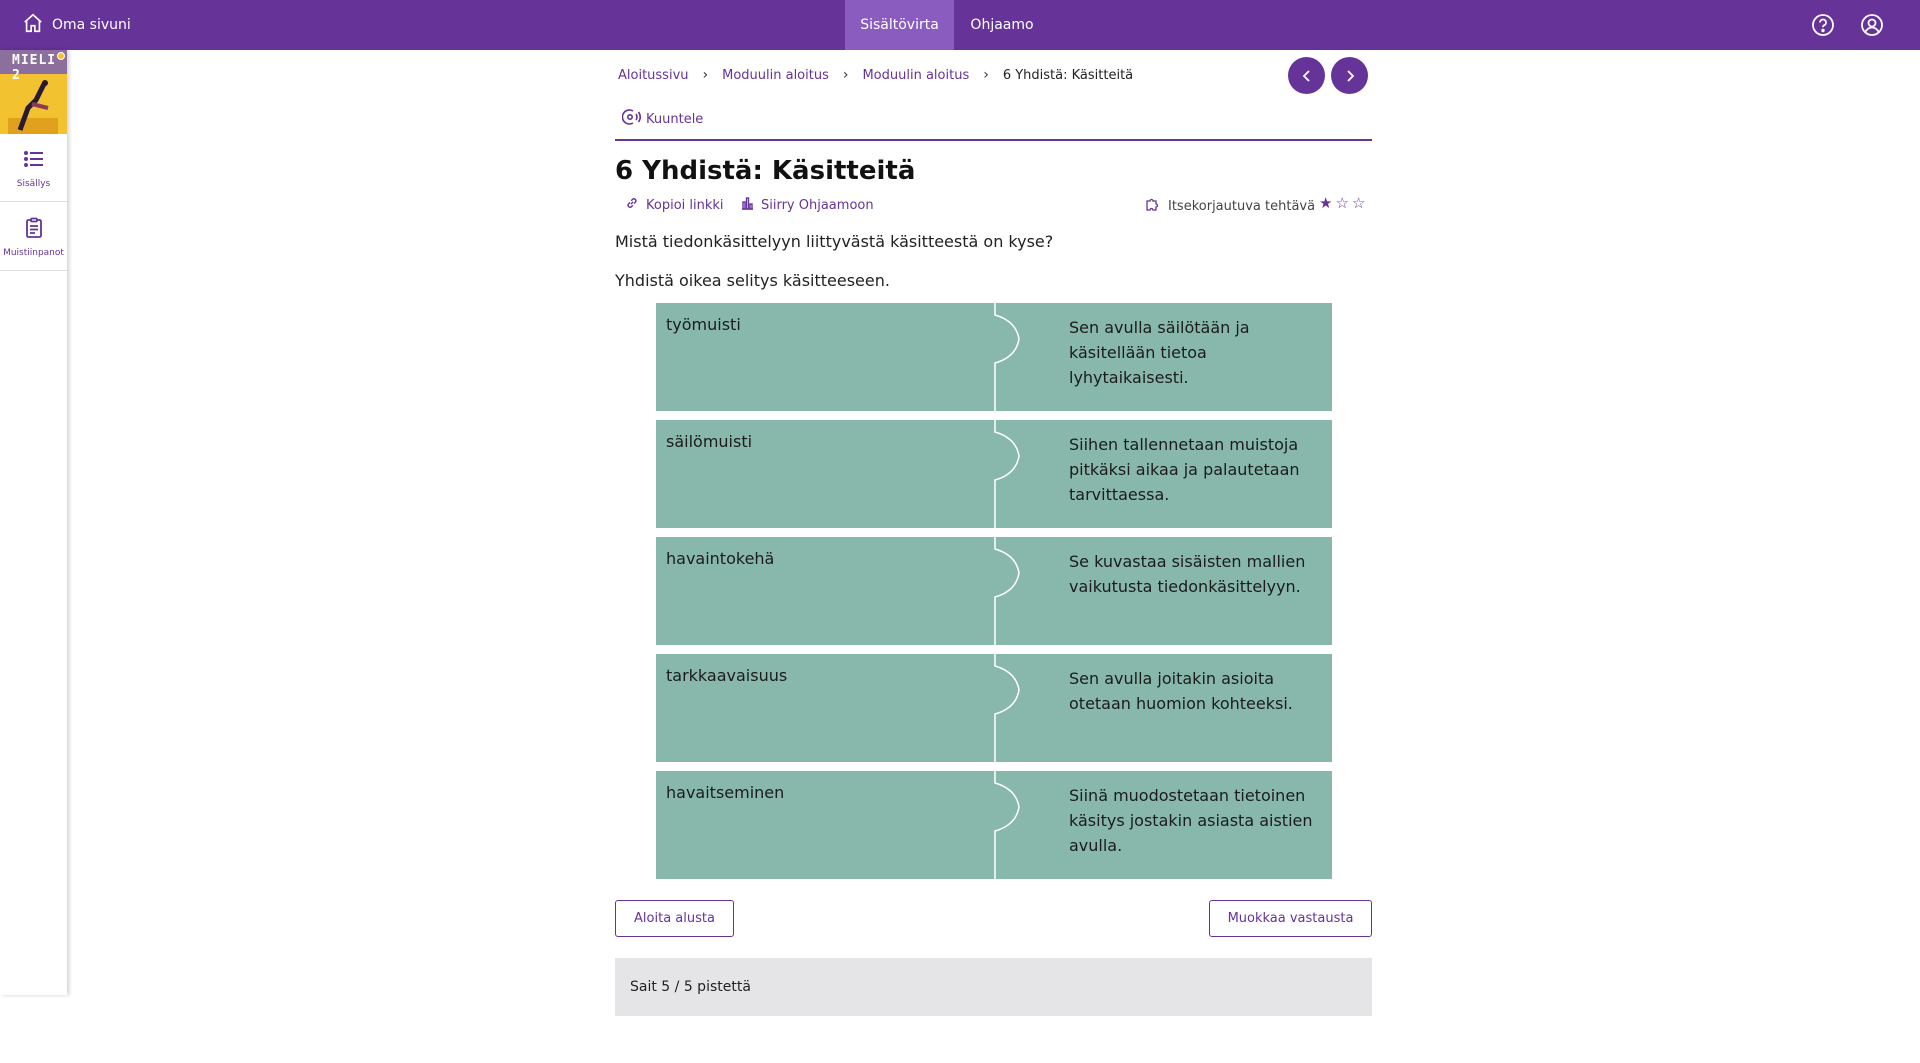 This screenshot has width=1920, height=1063. I want to click on listen-button: Kuuntele, so click(662, 119).